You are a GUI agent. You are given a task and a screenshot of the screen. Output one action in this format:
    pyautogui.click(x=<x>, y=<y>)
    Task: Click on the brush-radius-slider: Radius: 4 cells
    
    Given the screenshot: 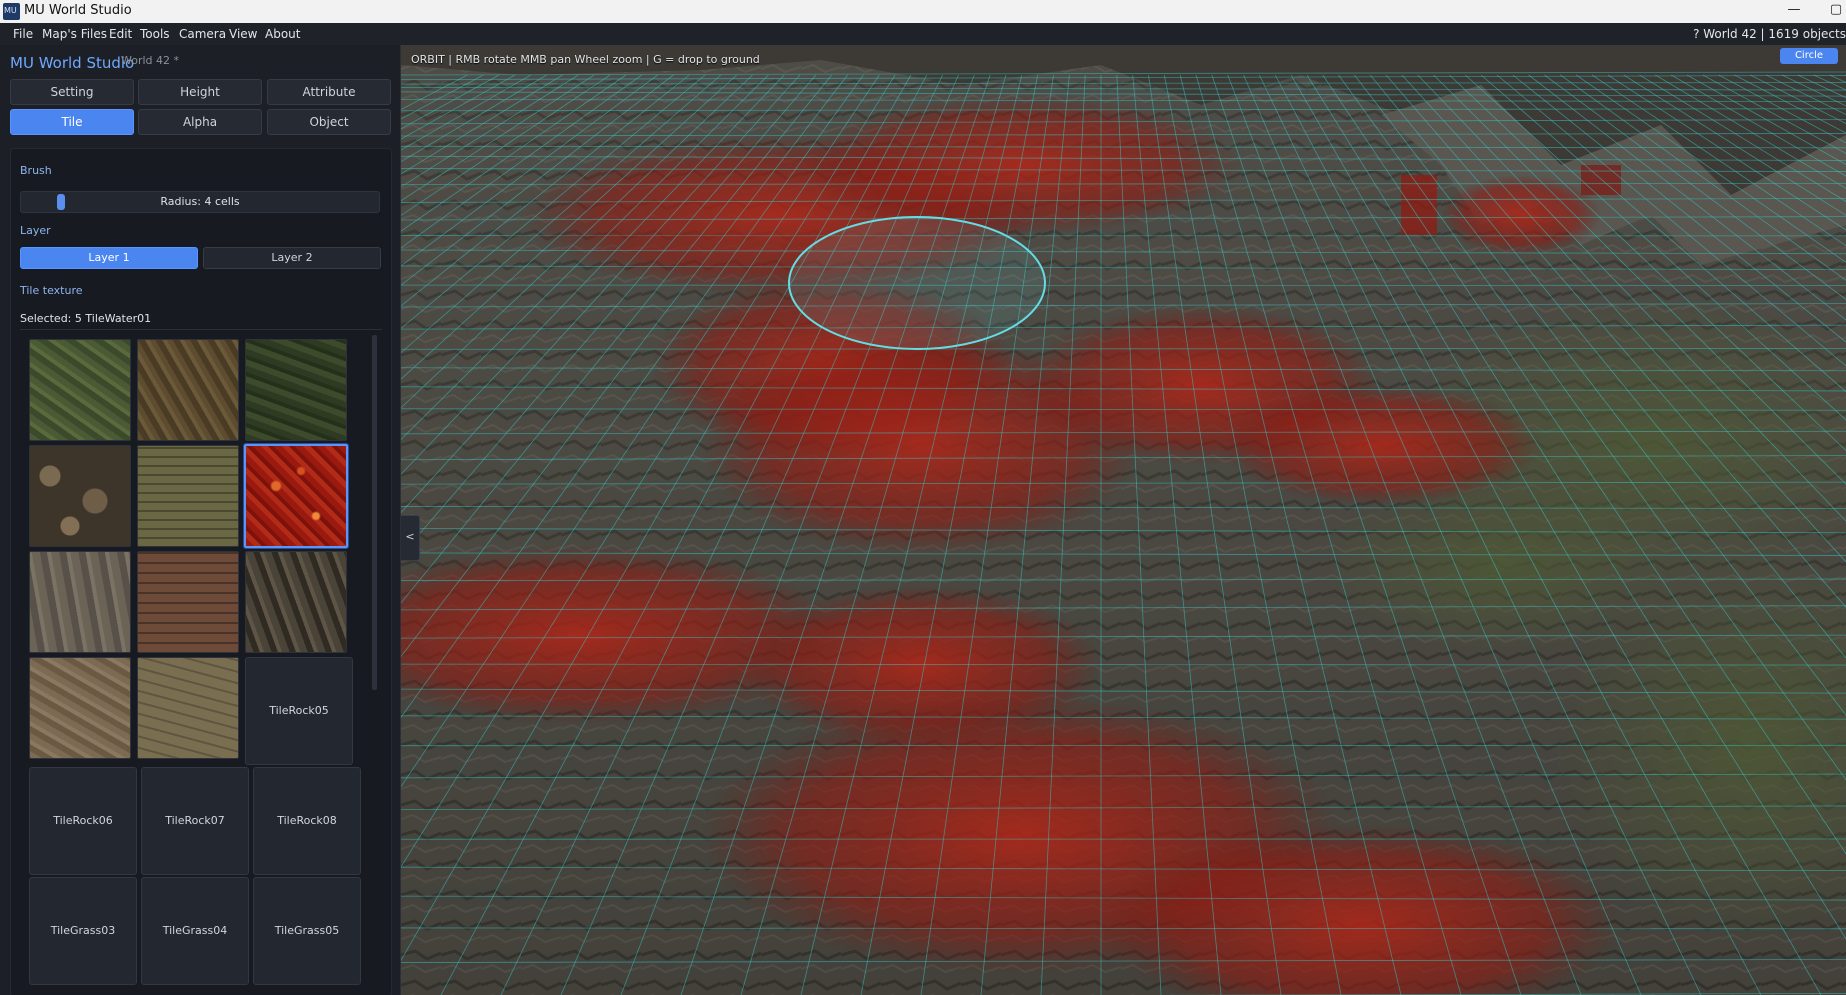 What is the action you would take?
    pyautogui.click(x=200, y=202)
    